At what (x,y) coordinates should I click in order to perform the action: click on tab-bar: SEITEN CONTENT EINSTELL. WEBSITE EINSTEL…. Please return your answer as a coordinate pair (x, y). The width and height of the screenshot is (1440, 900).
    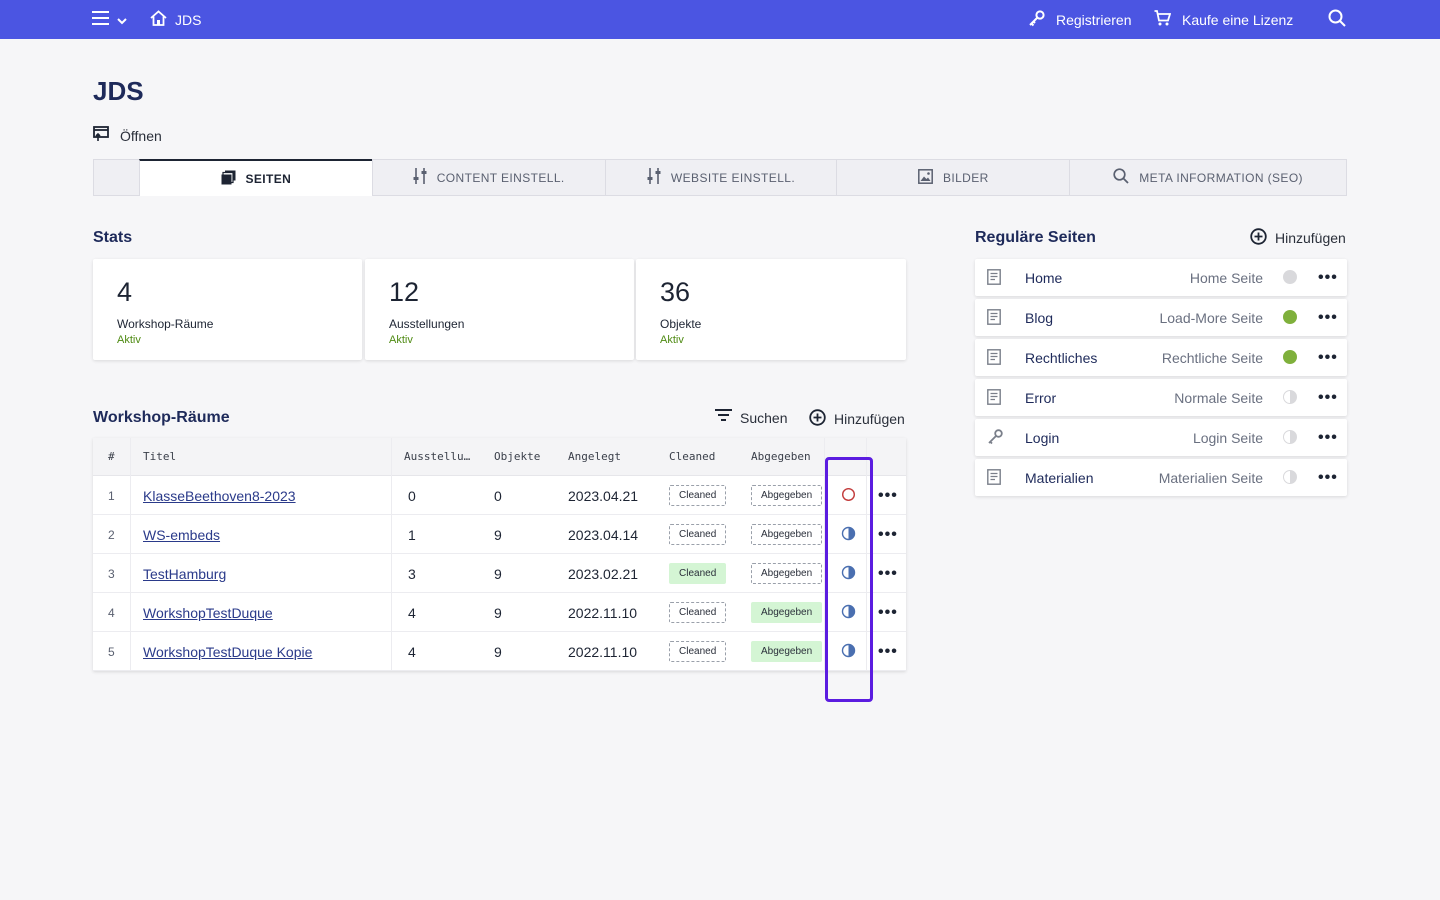
    Looking at the image, I should click on (720, 177).